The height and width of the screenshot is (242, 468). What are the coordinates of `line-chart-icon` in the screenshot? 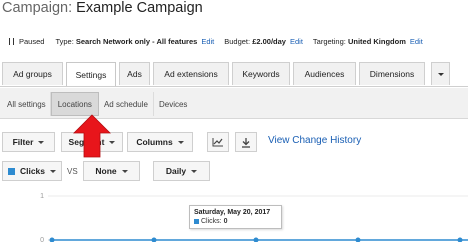 It's located at (217, 142).